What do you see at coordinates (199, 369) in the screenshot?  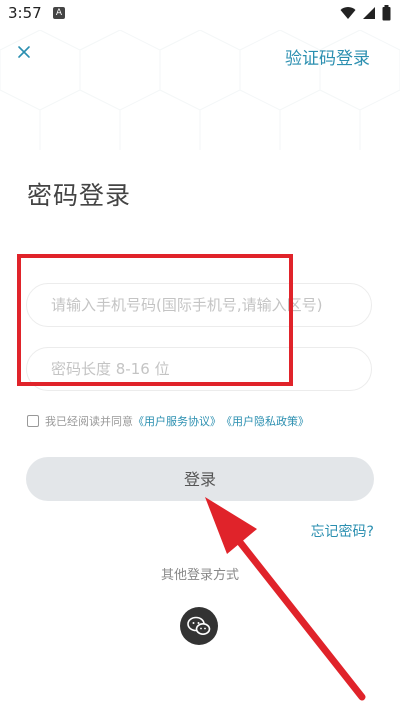 I see `password-input` at bounding box center [199, 369].